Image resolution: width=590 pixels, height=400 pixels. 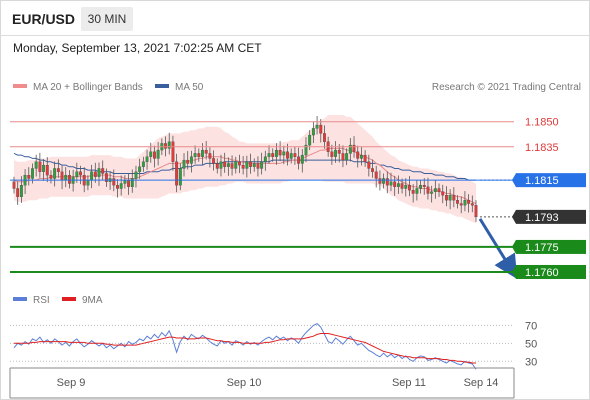 I want to click on x-axis: Sep 9 Sep 10 Sep 11 Sep 14, so click(x=262, y=383).